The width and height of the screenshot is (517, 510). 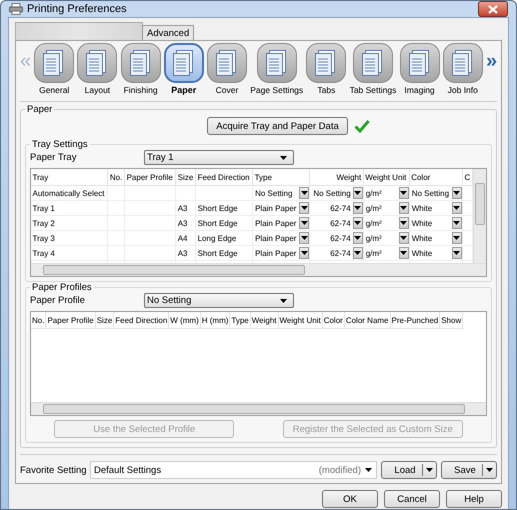 What do you see at coordinates (491, 56) in the screenshot?
I see `scroll-right-button: »` at bounding box center [491, 56].